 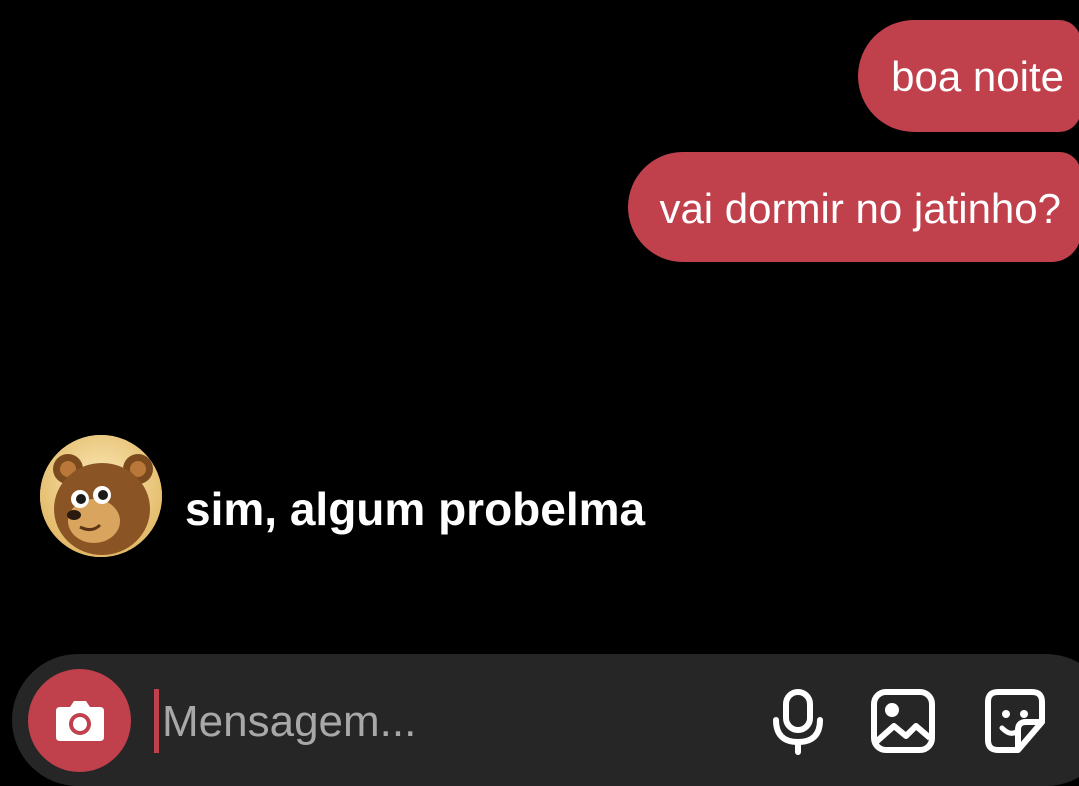 I want to click on camera-button, so click(x=79, y=720).